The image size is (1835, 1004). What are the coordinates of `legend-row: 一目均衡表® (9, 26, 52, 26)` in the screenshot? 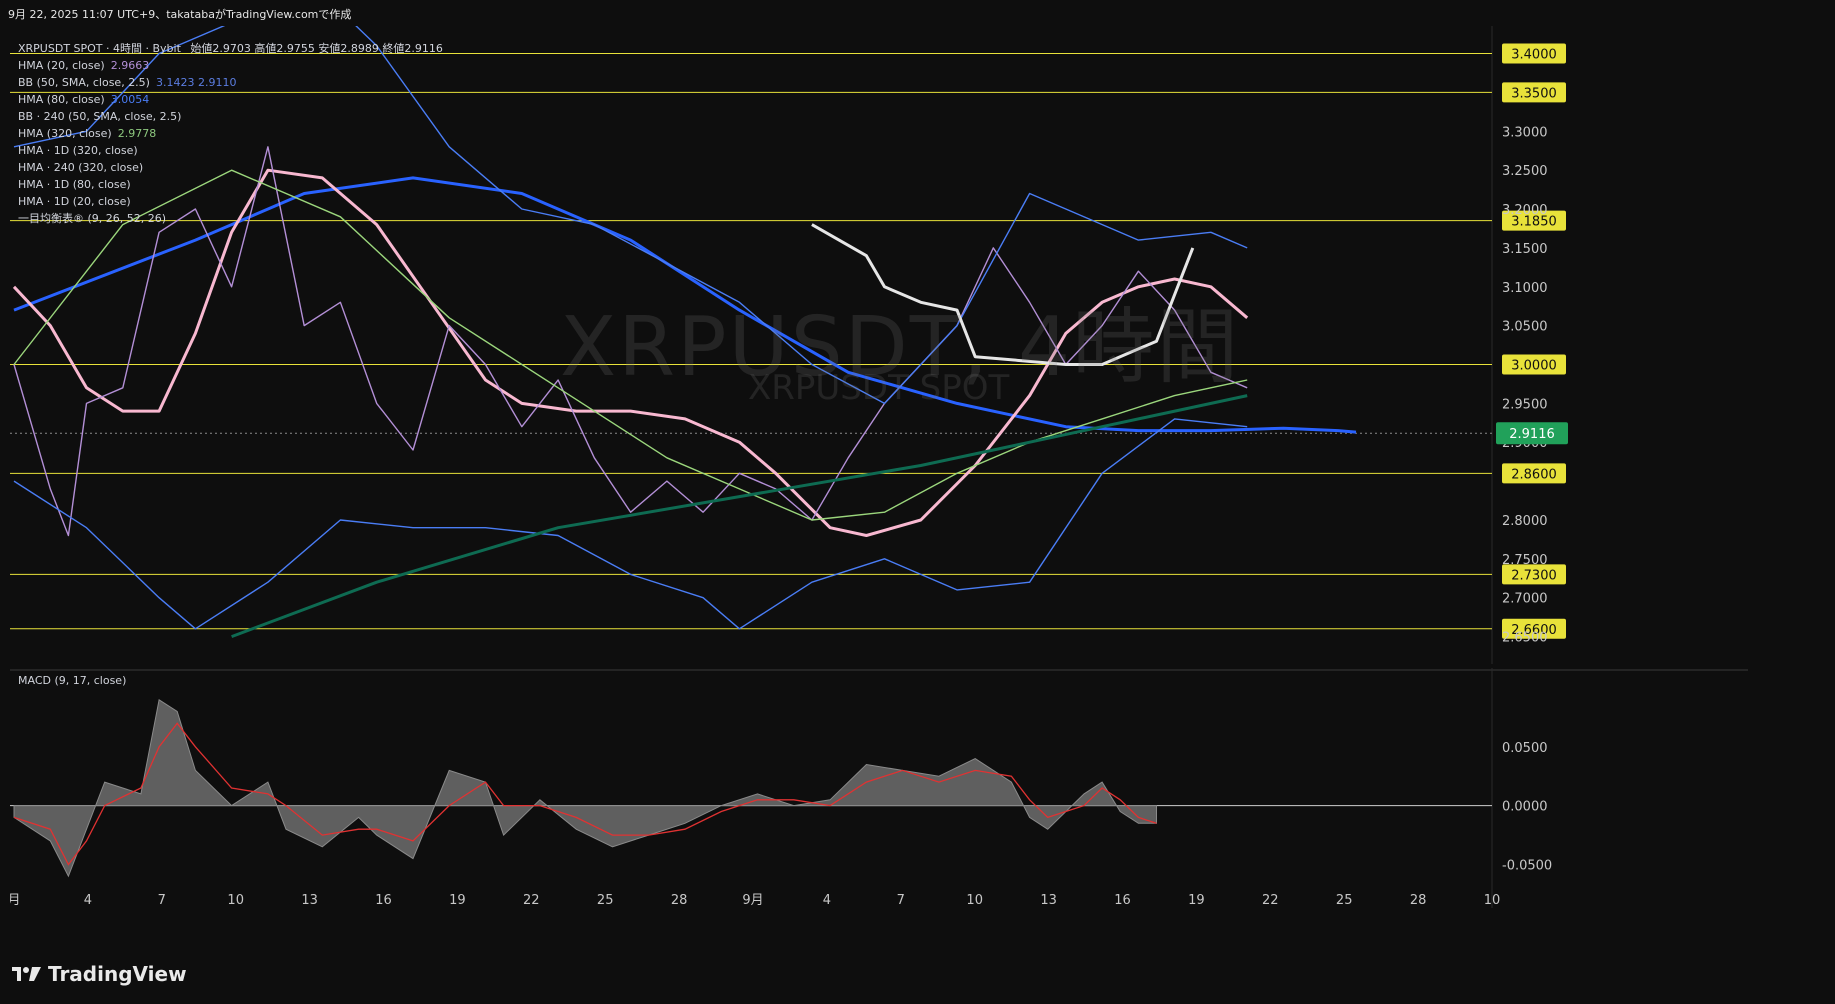 It's located at (230, 218).